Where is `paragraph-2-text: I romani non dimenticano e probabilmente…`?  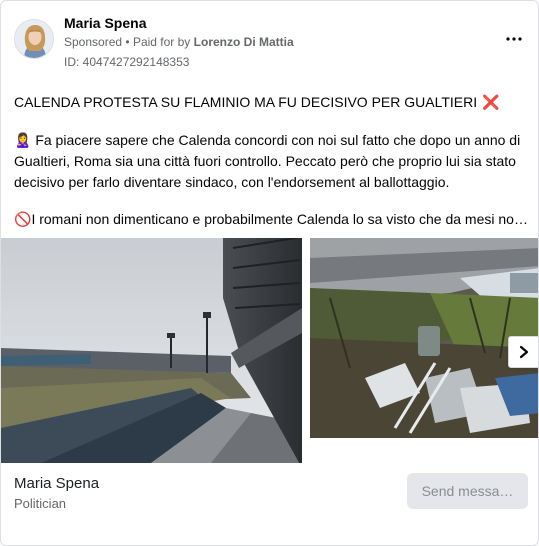
paragraph-2-text: I romani non dimenticano e probabilmente… is located at coordinates (279, 219).